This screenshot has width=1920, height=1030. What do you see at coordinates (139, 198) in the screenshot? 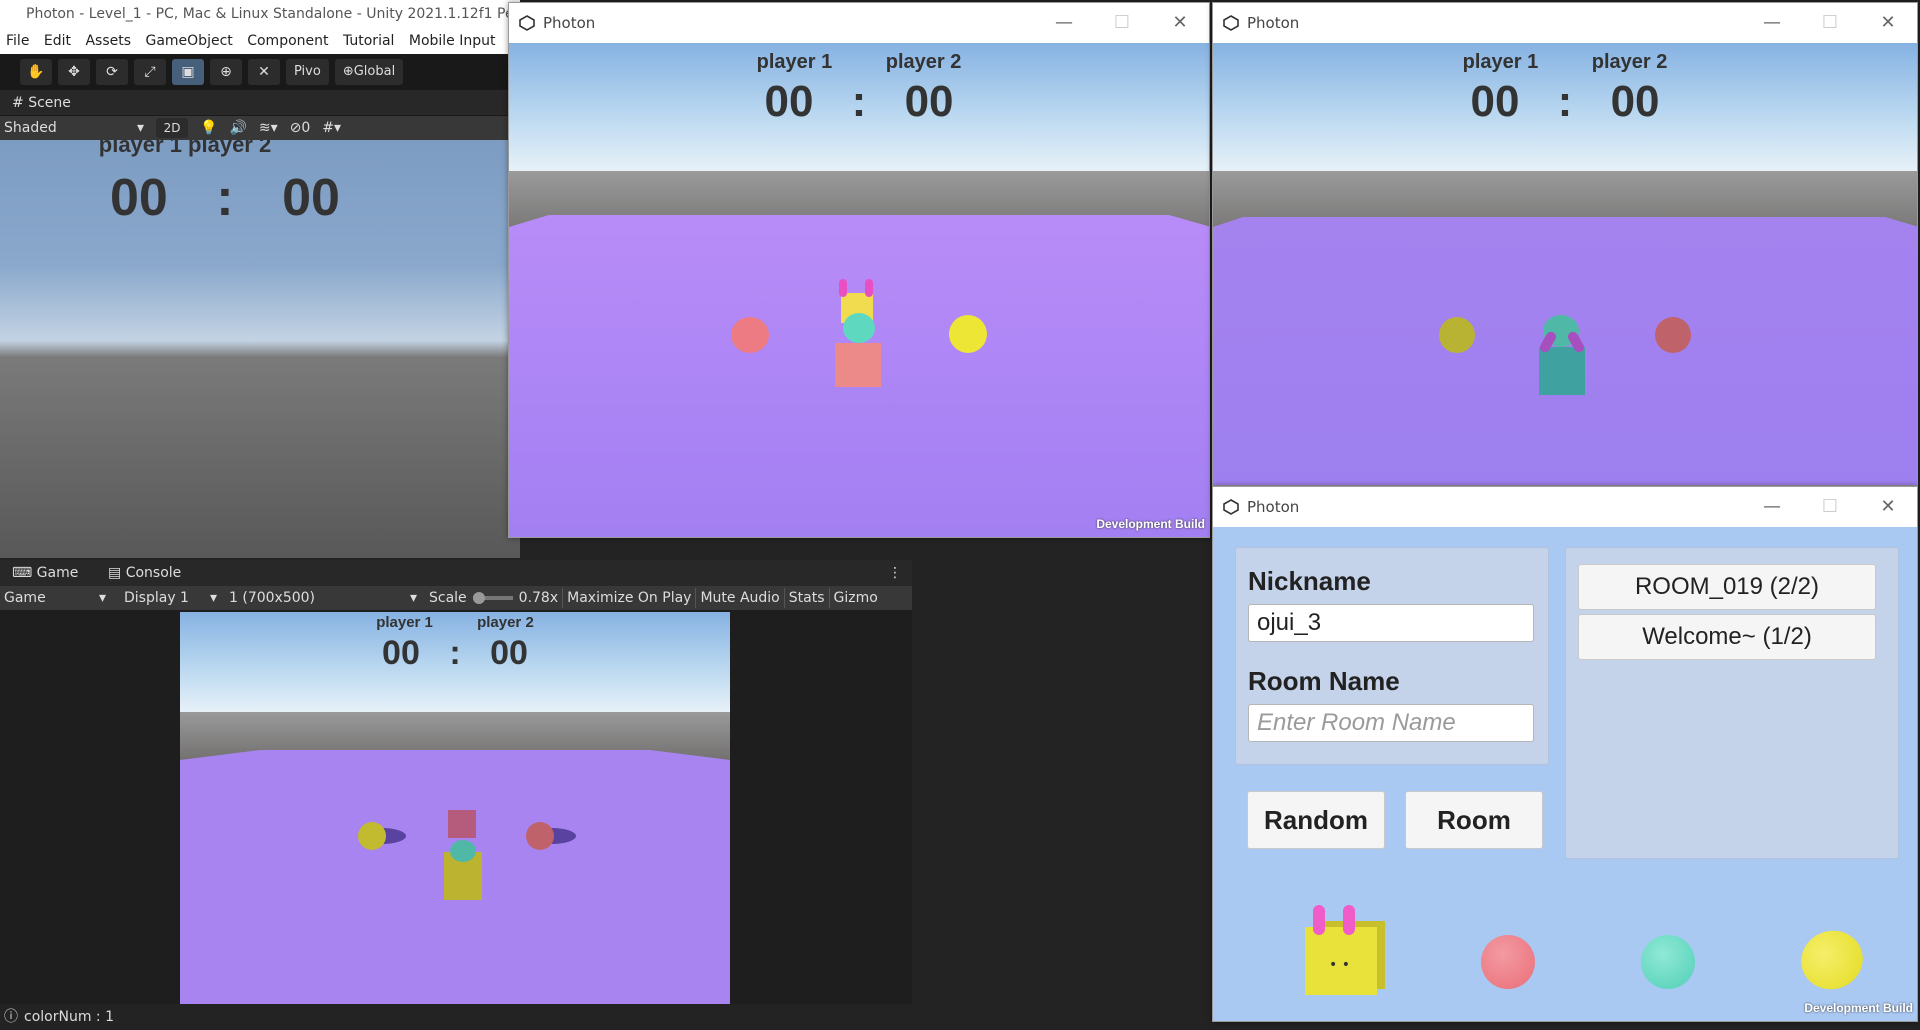
I see `scene-score-left: 00` at bounding box center [139, 198].